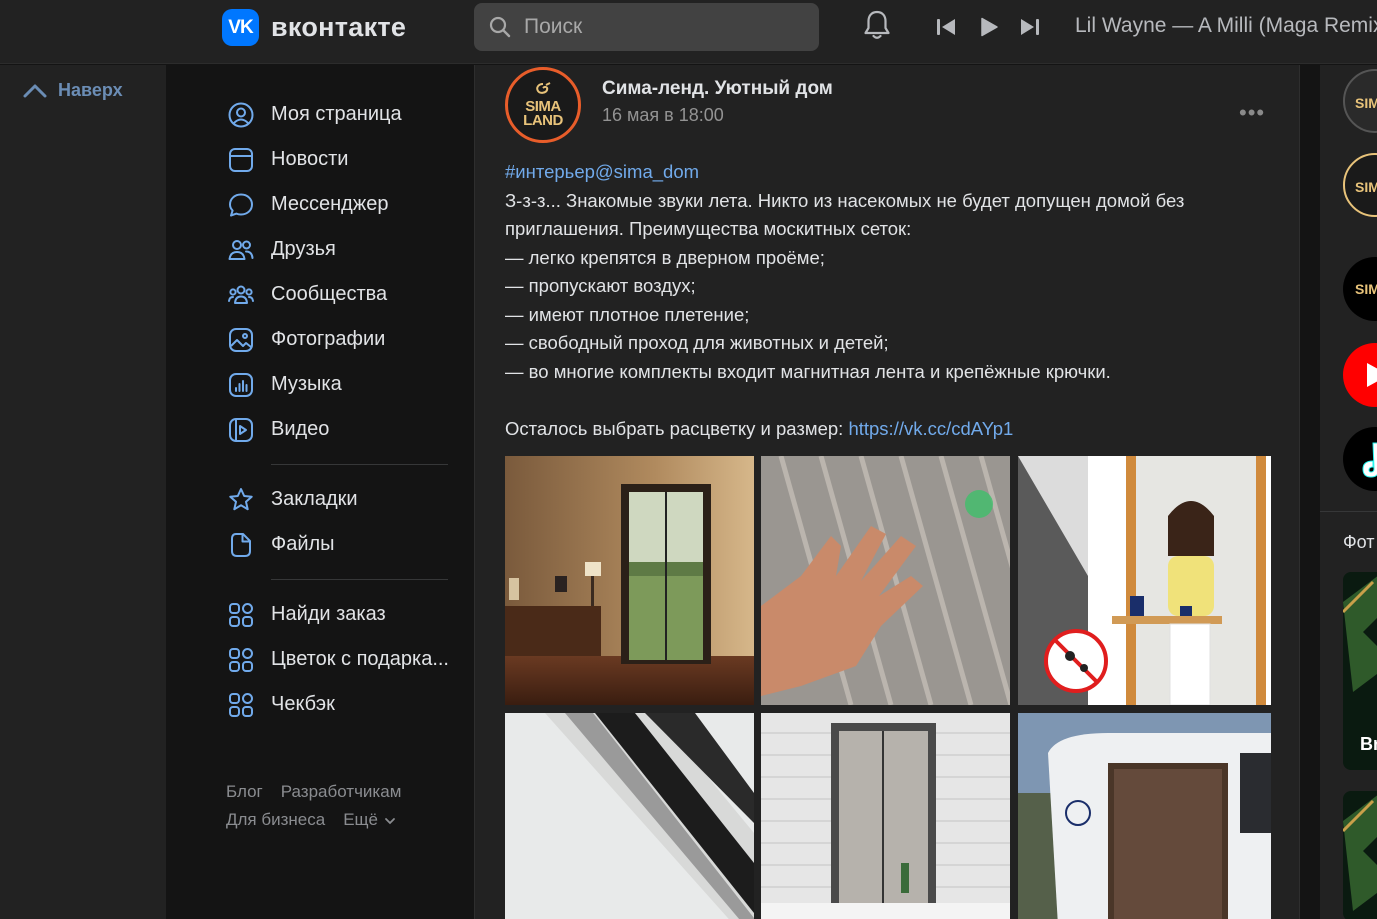 The height and width of the screenshot is (919, 1377). Describe the element at coordinates (1360, 855) in the screenshot. I see `right-photo-card` at that location.